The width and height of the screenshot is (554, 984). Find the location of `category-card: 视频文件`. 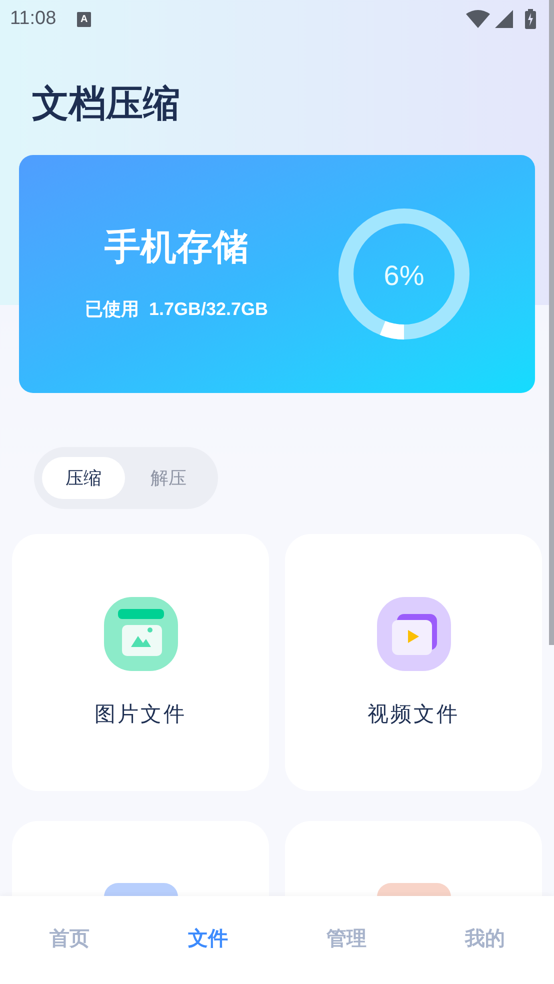

category-card: 视频文件 is located at coordinates (413, 662).